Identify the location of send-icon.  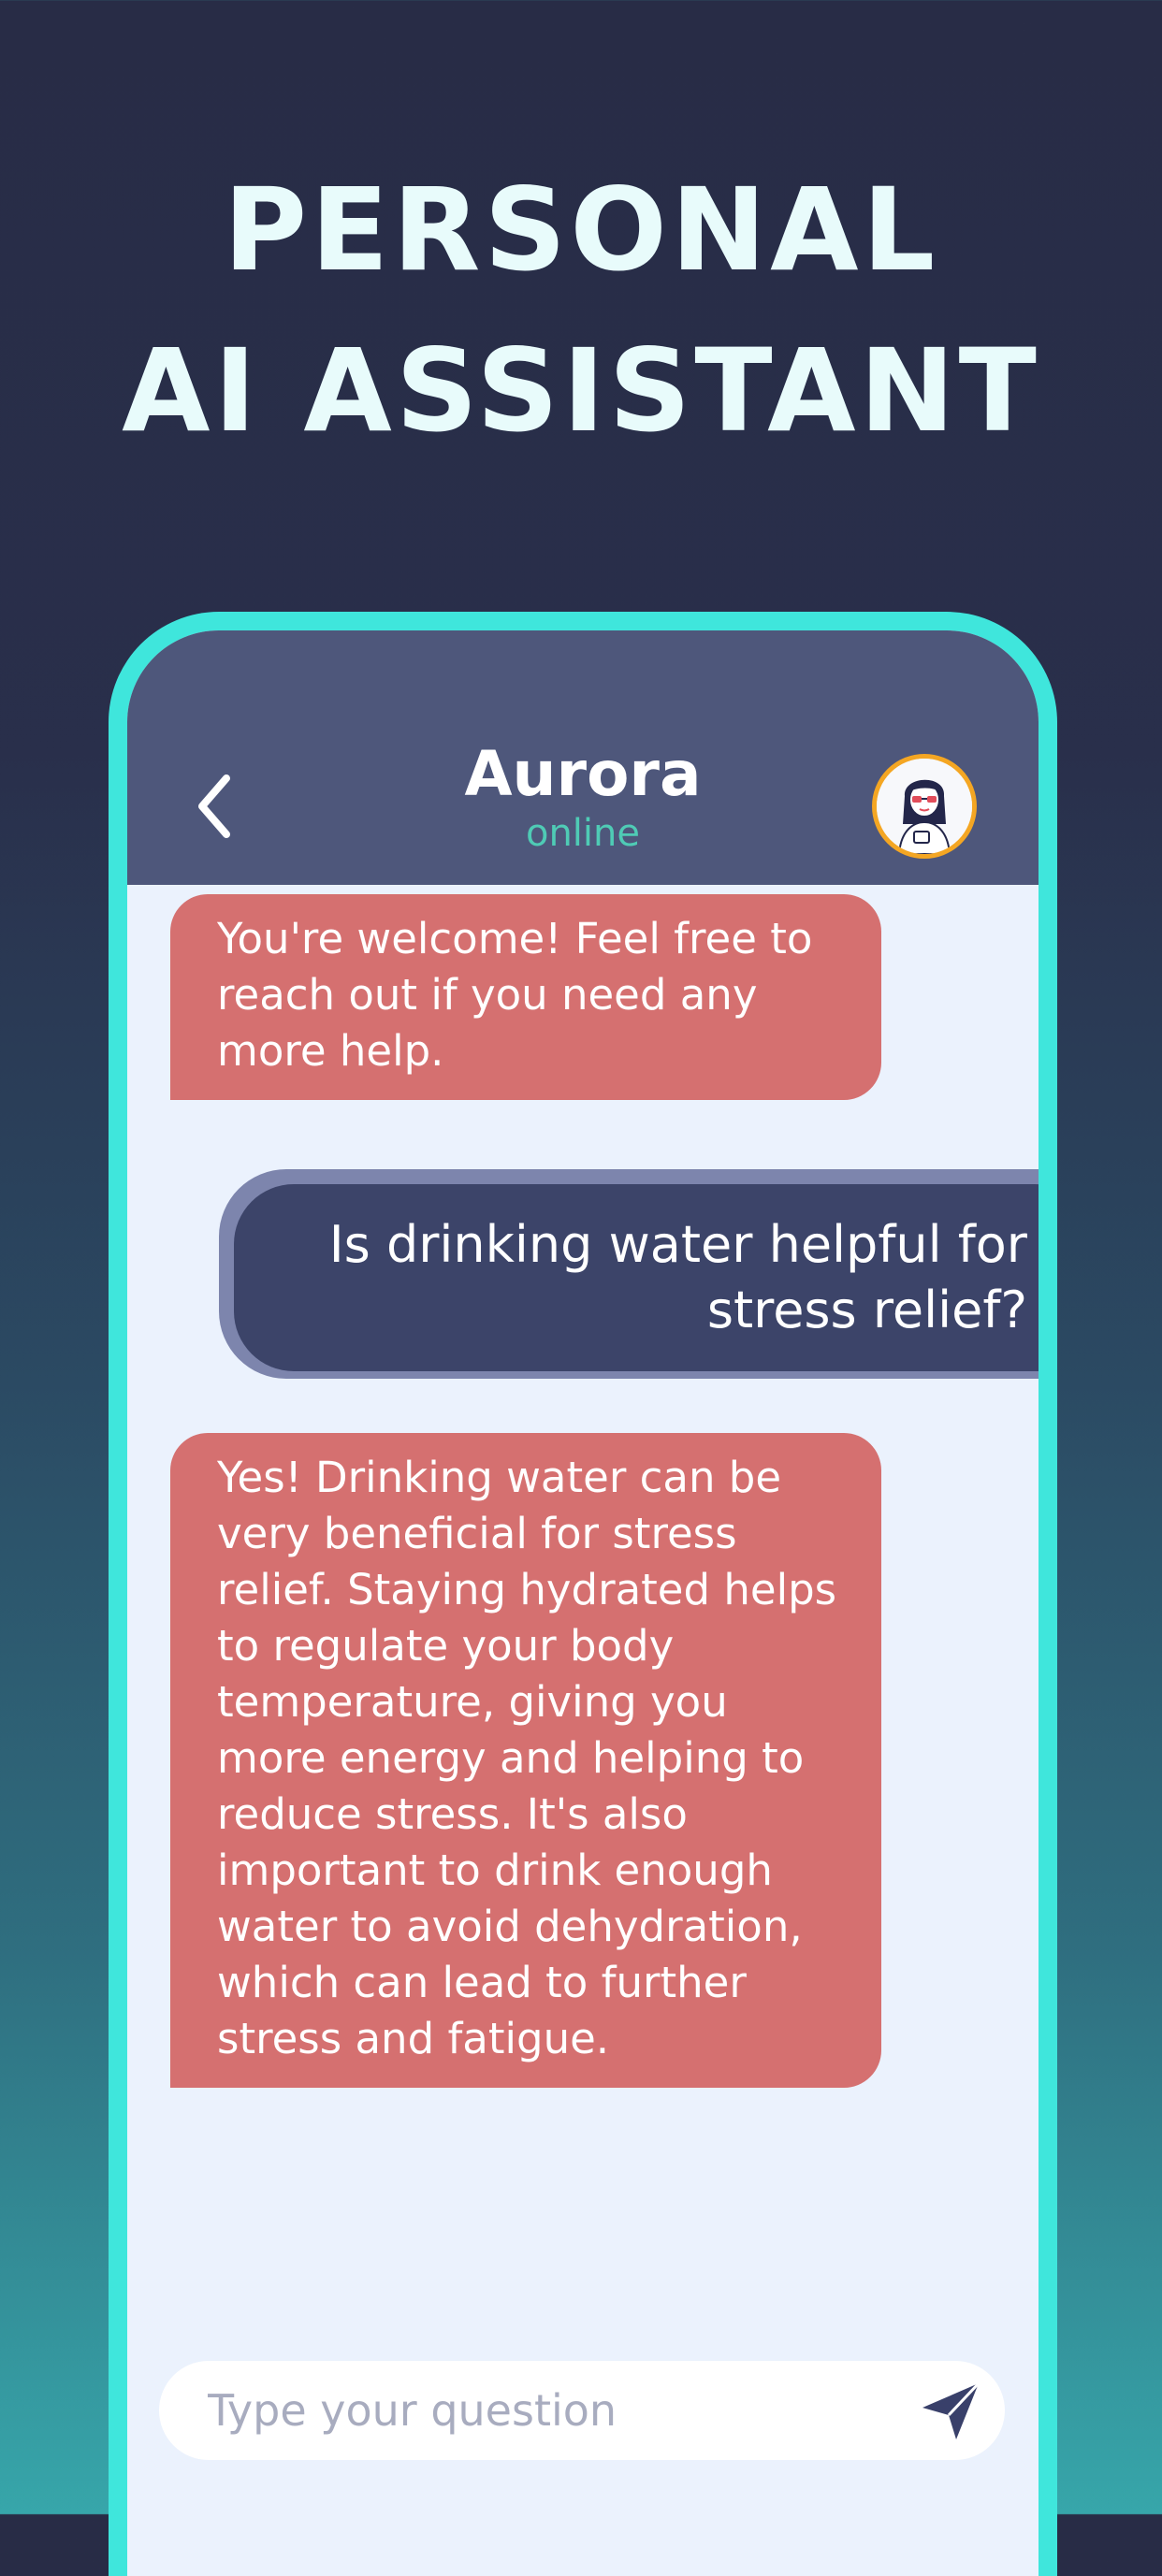
(951, 2410).